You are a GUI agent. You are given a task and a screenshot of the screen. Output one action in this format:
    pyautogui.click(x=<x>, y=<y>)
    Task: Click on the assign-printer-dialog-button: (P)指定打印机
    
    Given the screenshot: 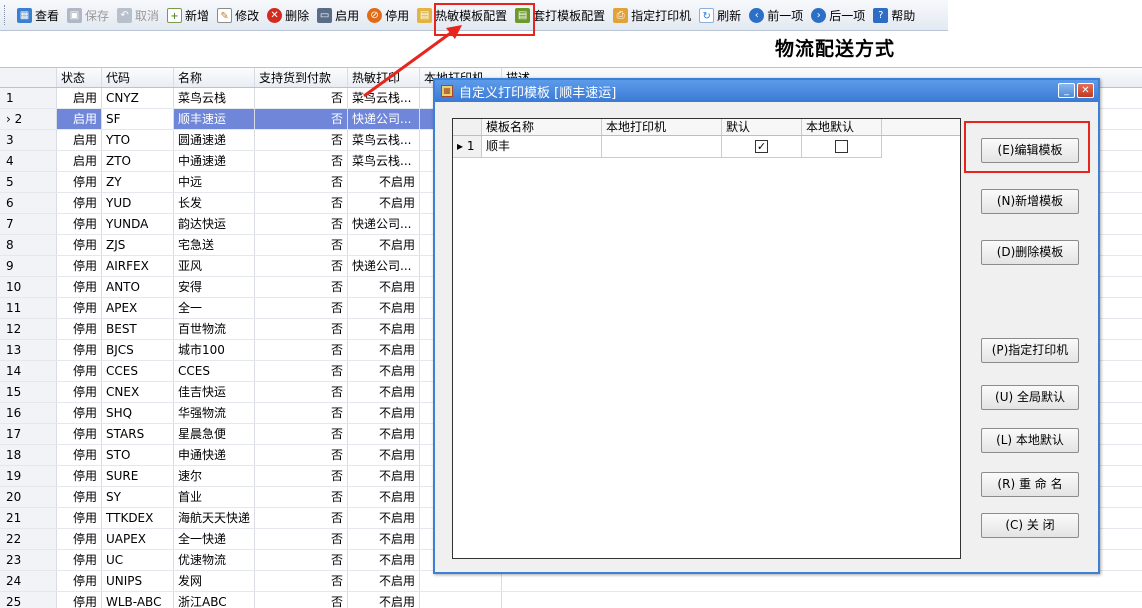 What is the action you would take?
    pyautogui.click(x=1030, y=350)
    